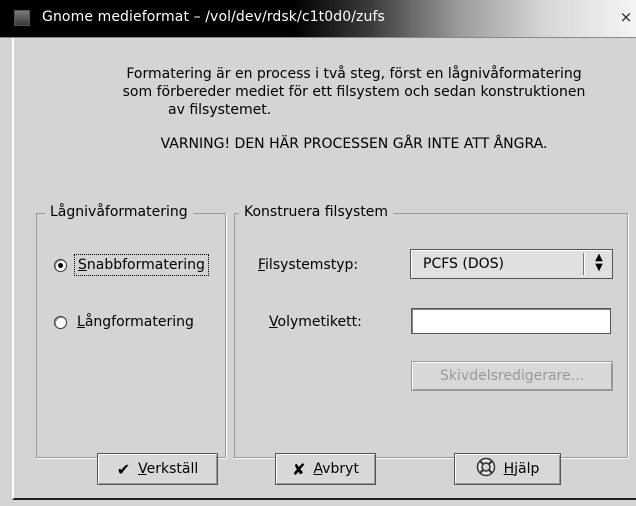  What do you see at coordinates (299, 469) in the screenshot?
I see `x-icon: ✘` at bounding box center [299, 469].